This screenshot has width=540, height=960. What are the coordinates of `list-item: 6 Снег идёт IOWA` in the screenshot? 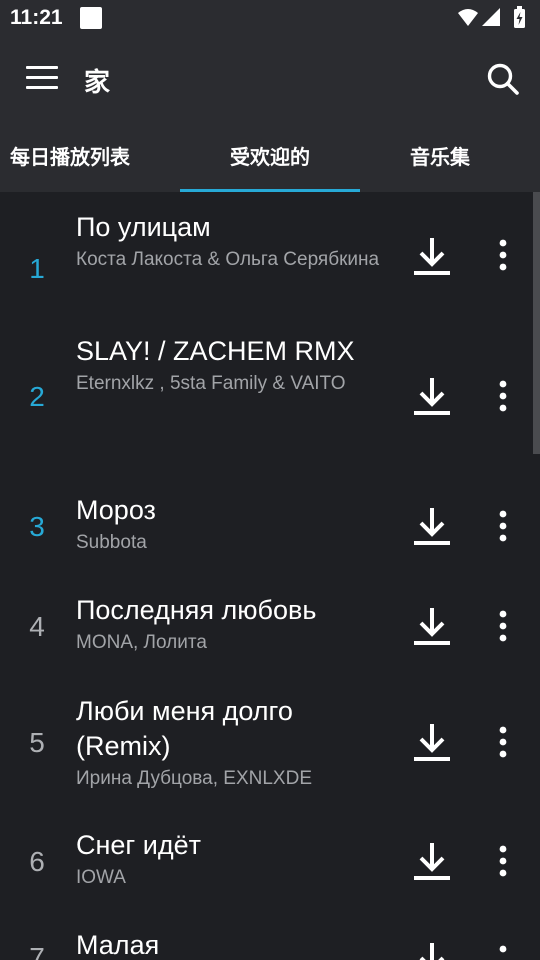 It's located at (265, 864).